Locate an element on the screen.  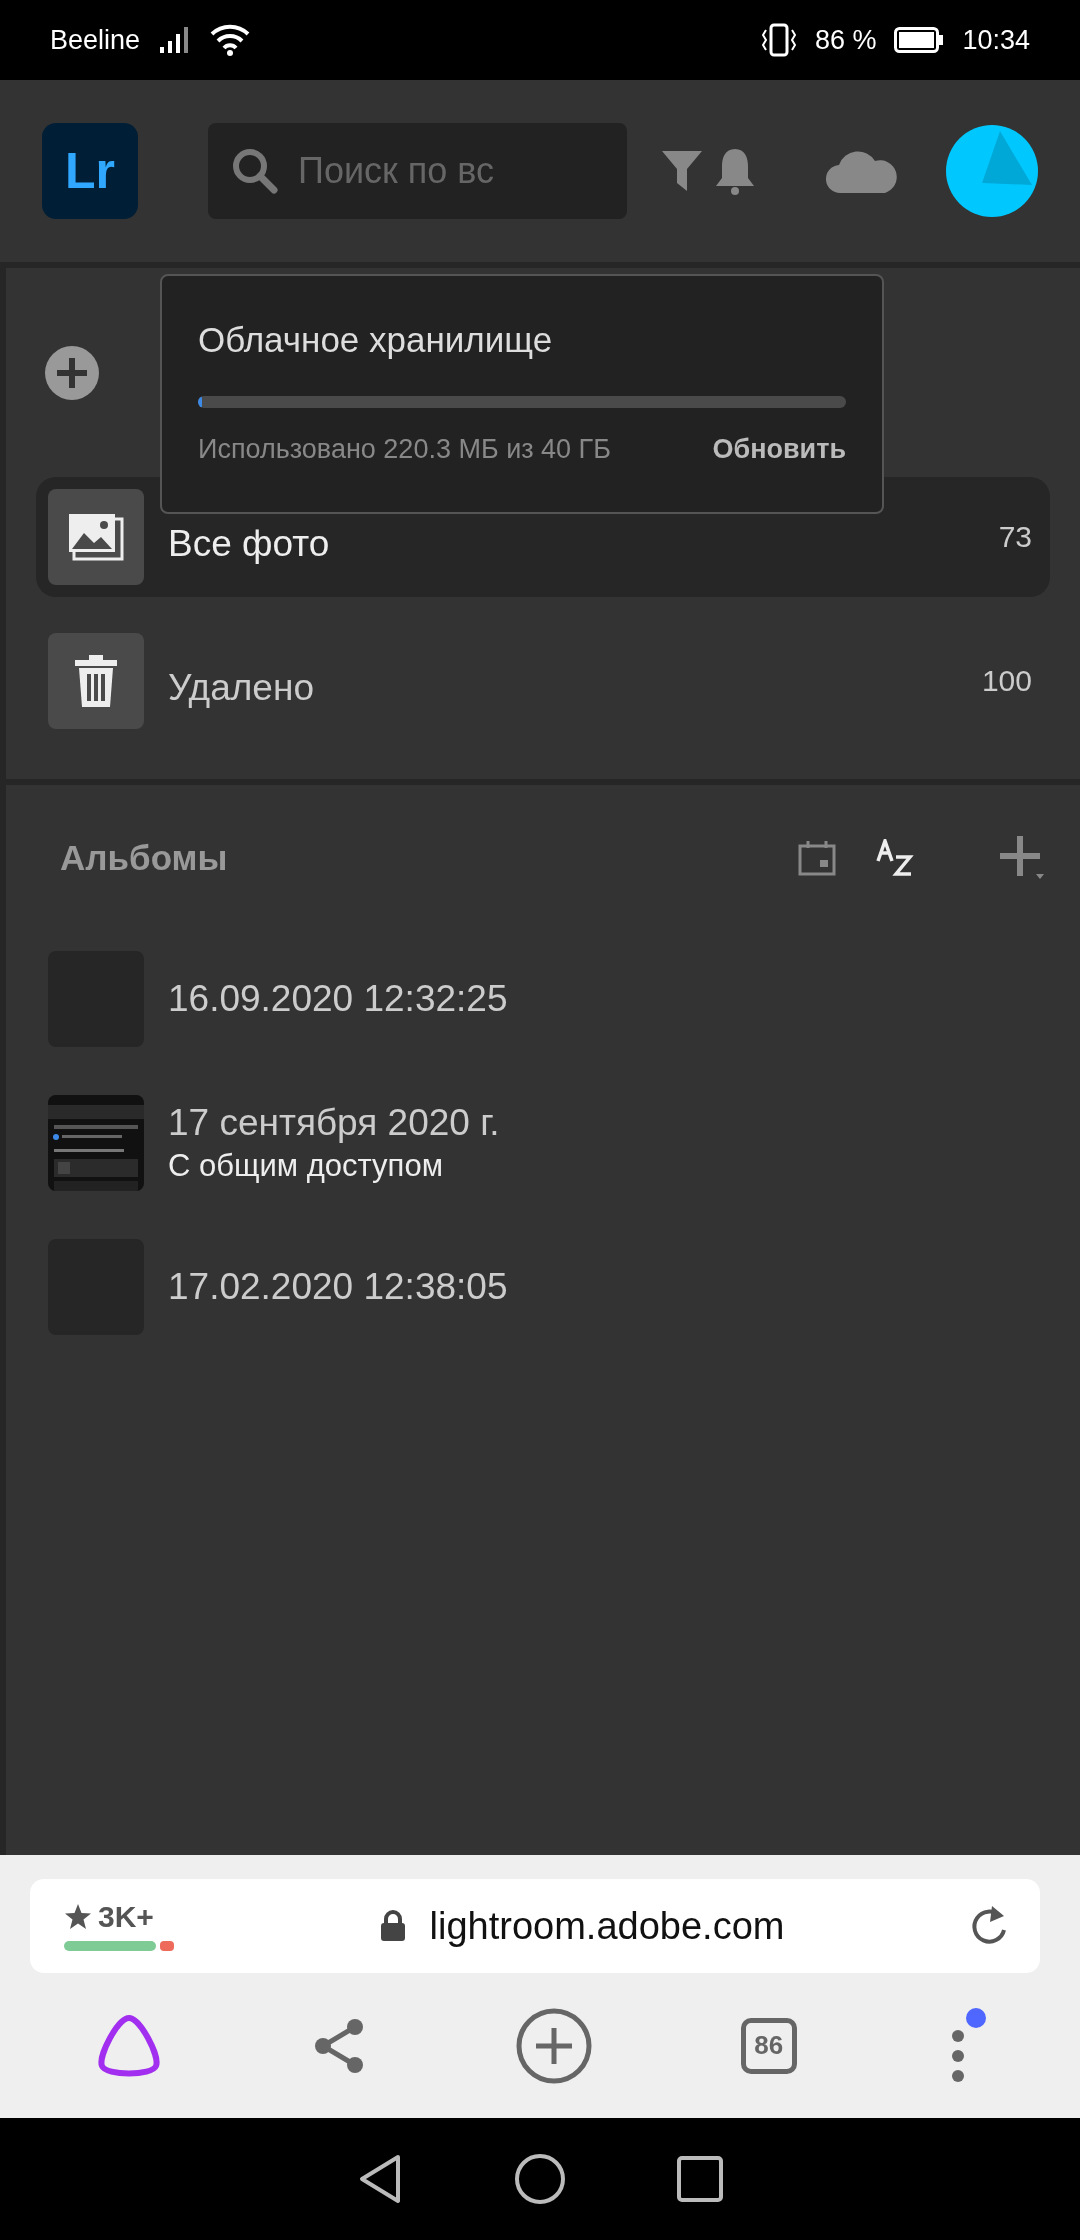
battery-icon is located at coordinates (919, 40).